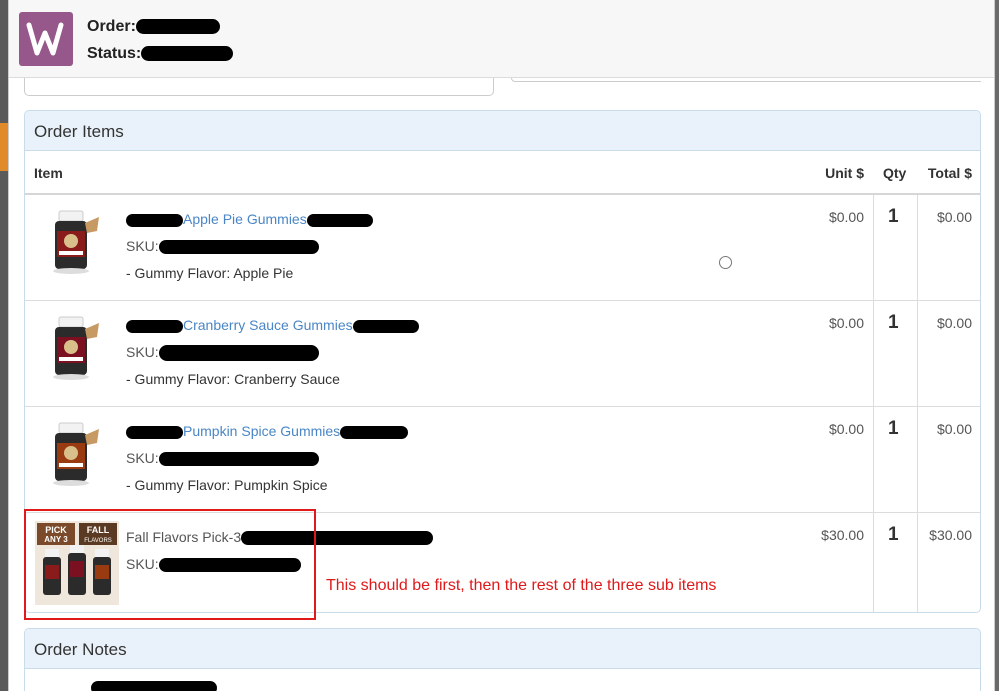 The height and width of the screenshot is (691, 999). What do you see at coordinates (114, 53) in the screenshot?
I see `status-label: Status:` at bounding box center [114, 53].